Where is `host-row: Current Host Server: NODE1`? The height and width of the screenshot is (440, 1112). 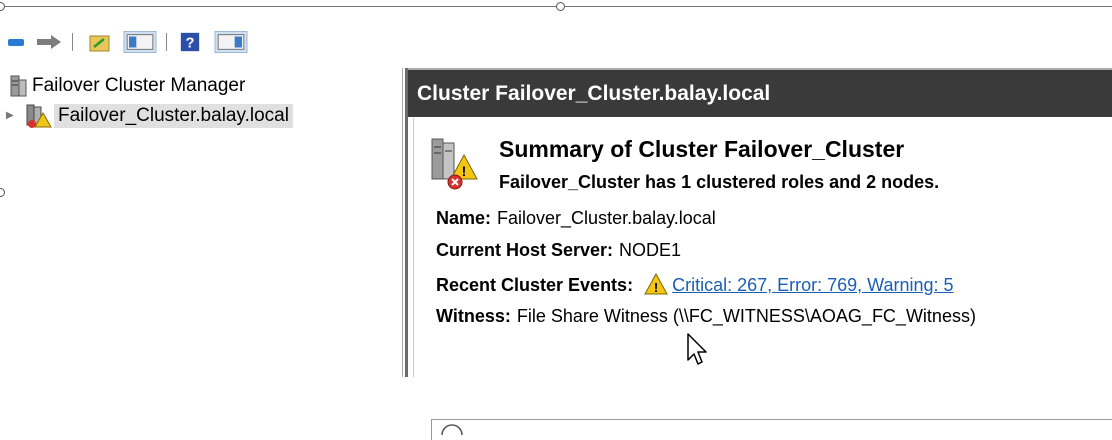
host-row: Current Host Server: NODE1 is located at coordinates (558, 250).